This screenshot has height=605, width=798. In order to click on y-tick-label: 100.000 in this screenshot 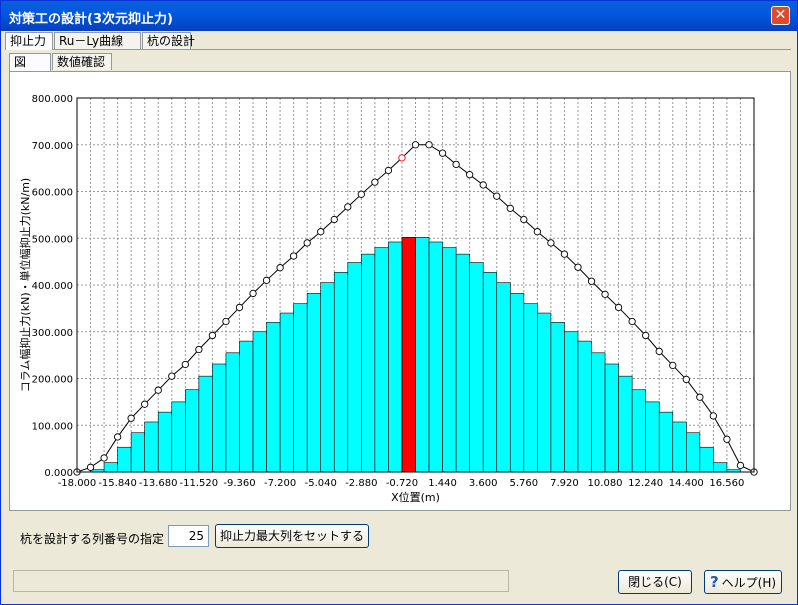, I will do `click(52, 426)`.